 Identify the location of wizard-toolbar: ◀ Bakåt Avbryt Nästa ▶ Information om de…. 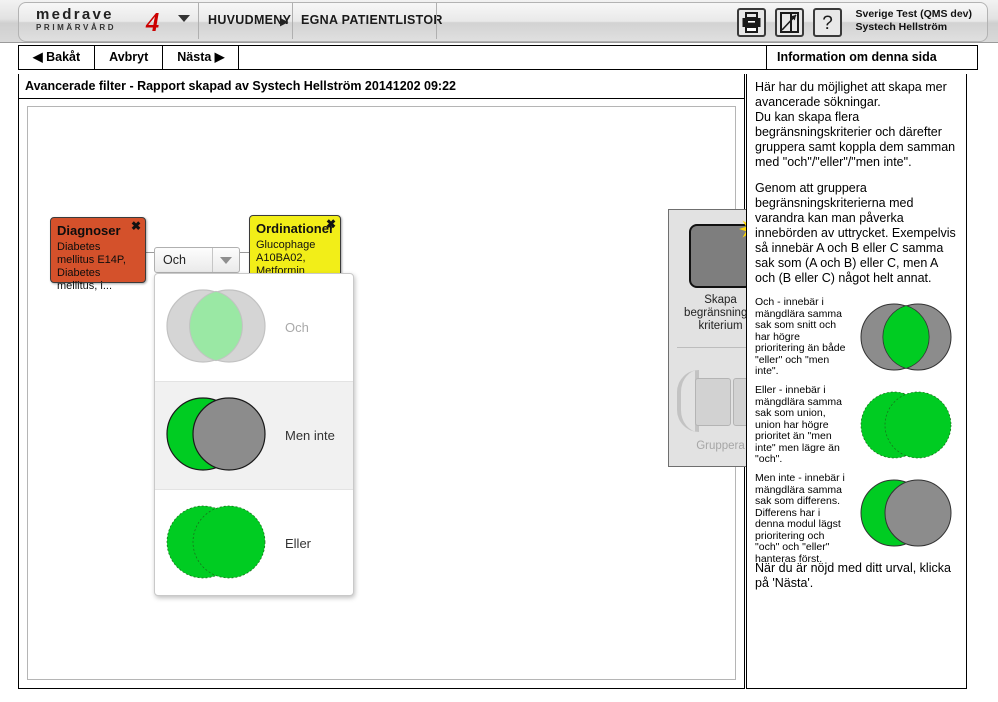
(498, 57).